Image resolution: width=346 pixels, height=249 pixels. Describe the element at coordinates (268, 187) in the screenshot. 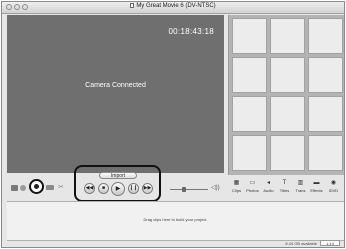

I see `audio-button: ◂ Audio` at that location.